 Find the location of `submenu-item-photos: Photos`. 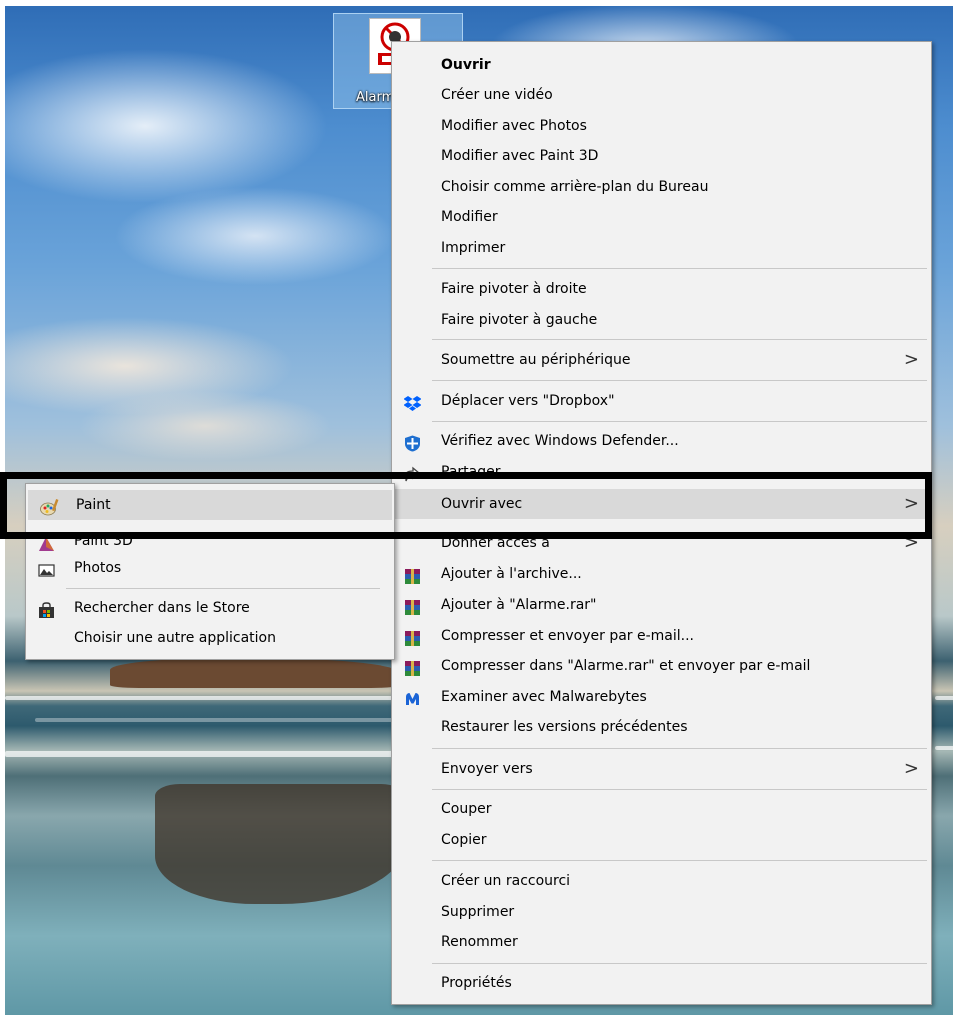

submenu-item-photos: Photos is located at coordinates (210, 568).